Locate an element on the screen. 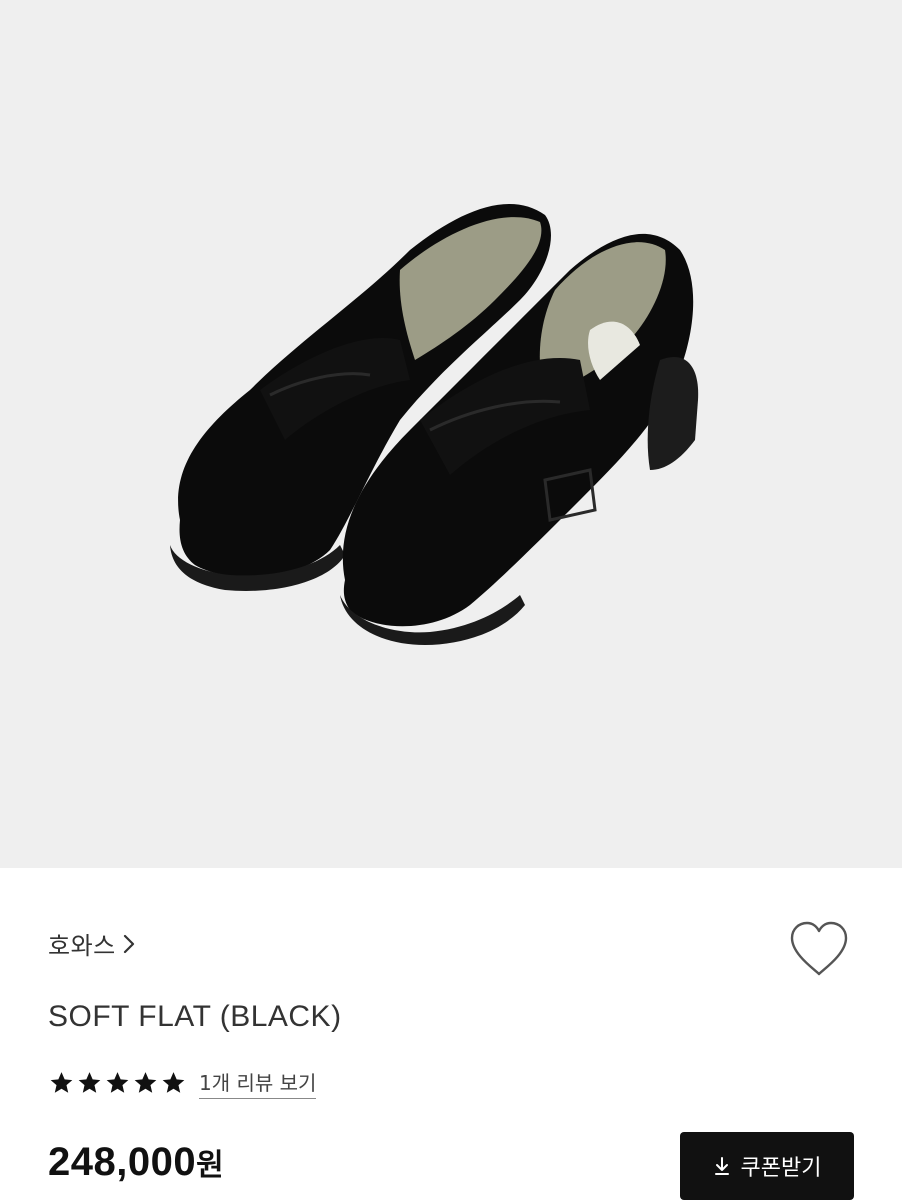  price: 248,000 원 is located at coordinates (136, 1162).